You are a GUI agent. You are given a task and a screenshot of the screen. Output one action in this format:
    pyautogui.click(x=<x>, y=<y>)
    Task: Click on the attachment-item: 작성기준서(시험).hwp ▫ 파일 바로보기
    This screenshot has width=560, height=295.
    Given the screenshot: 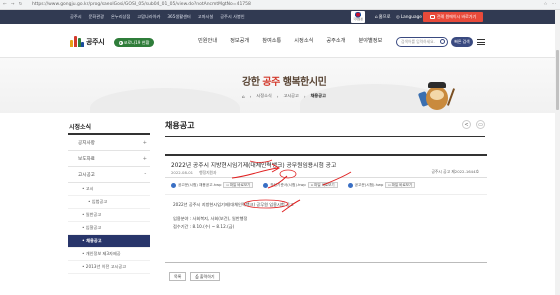 What is the action you would take?
    pyautogui.click(x=300, y=185)
    